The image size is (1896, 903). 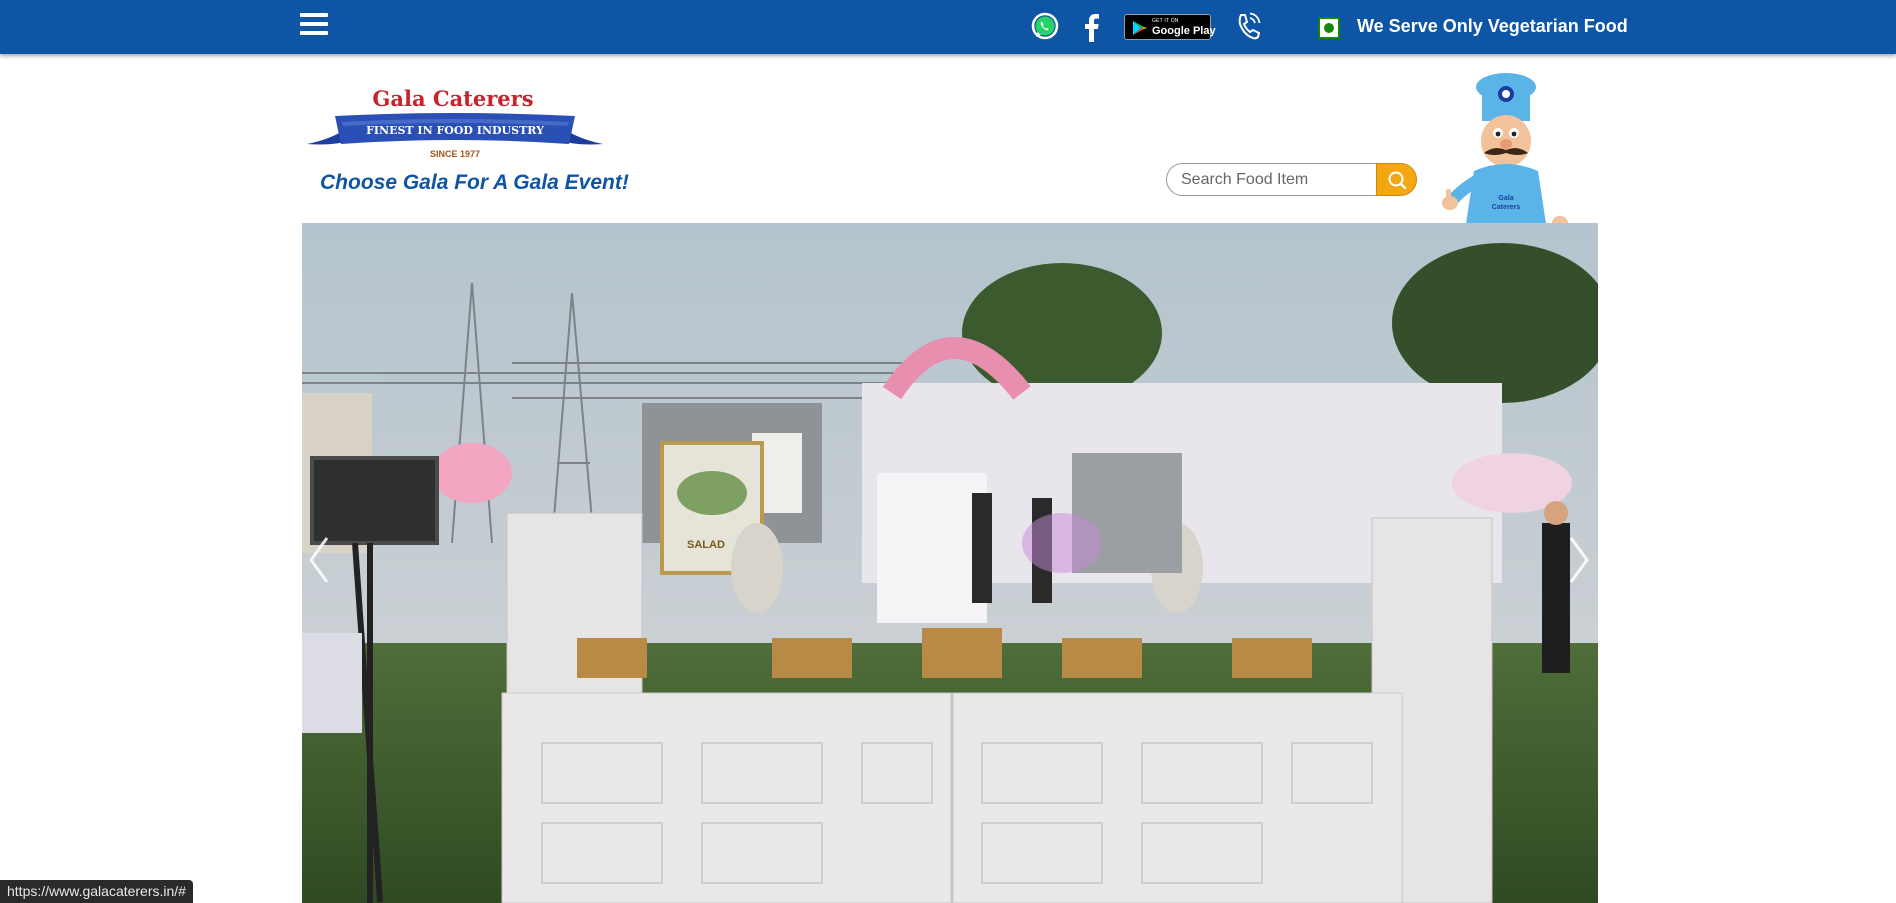 I want to click on logo-ribbon-text: FINEST IN FOOD INDUSTRY, so click(x=455, y=130).